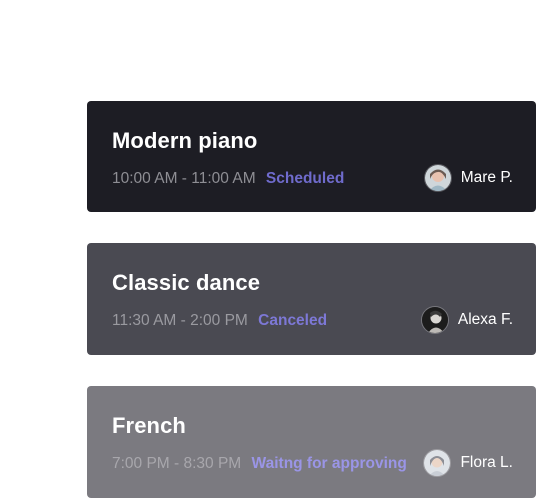  What do you see at coordinates (185, 140) in the screenshot?
I see `lesson-title: Modern piano` at bounding box center [185, 140].